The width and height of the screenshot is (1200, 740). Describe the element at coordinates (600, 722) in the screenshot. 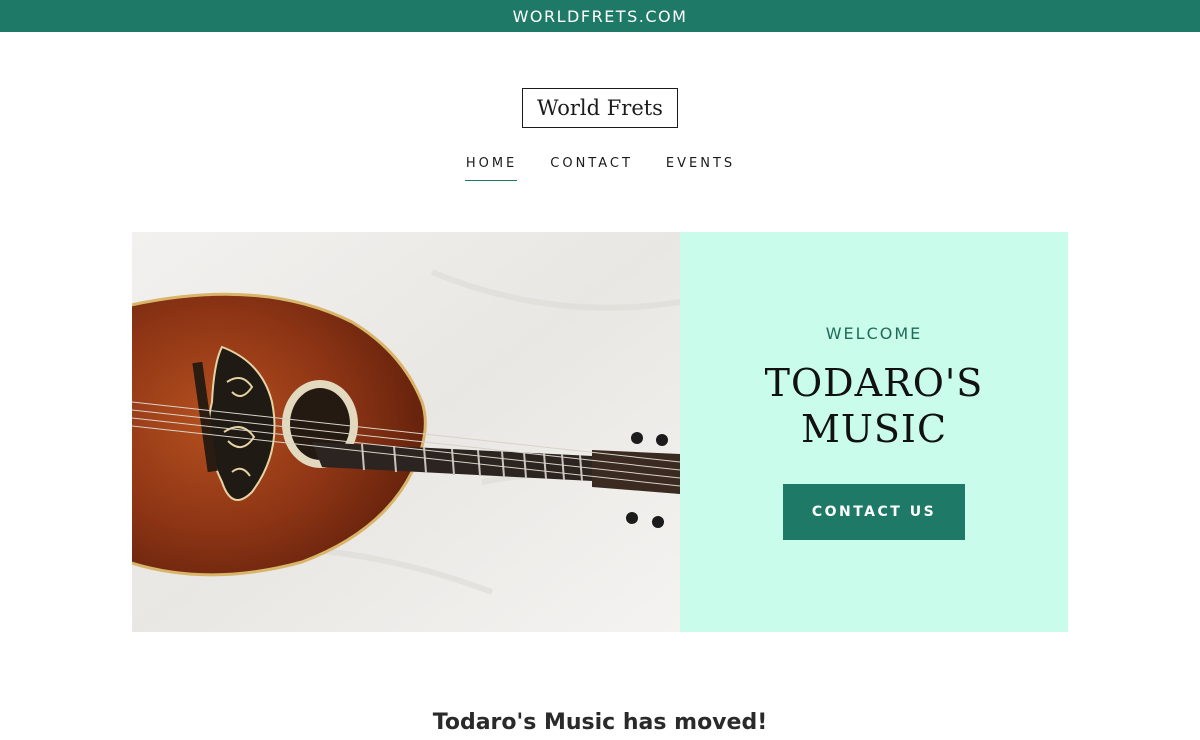

I see `moved-heading: Todaro's Music has moved!` at that location.